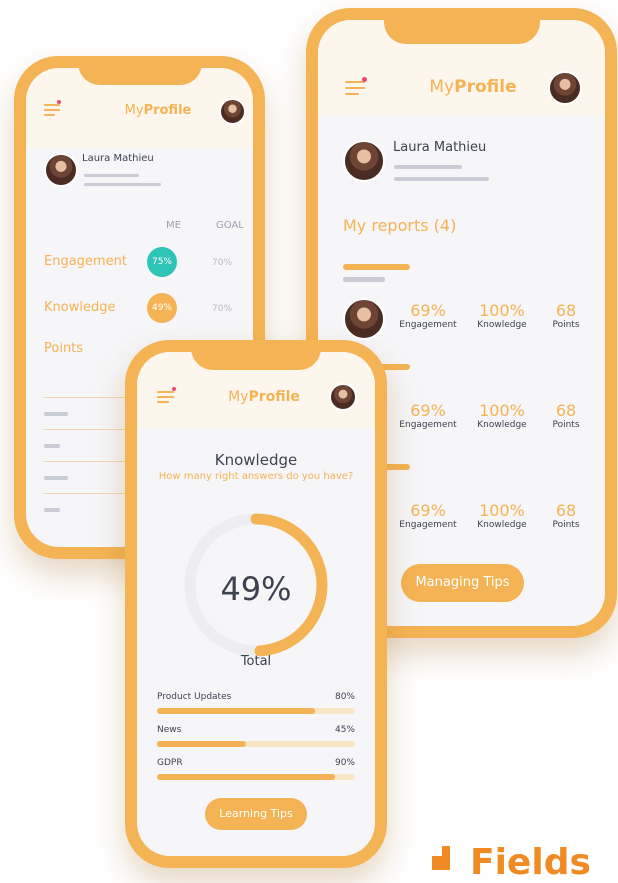 This screenshot has height=883, width=618. I want to click on report-avatar, so click(364, 319).